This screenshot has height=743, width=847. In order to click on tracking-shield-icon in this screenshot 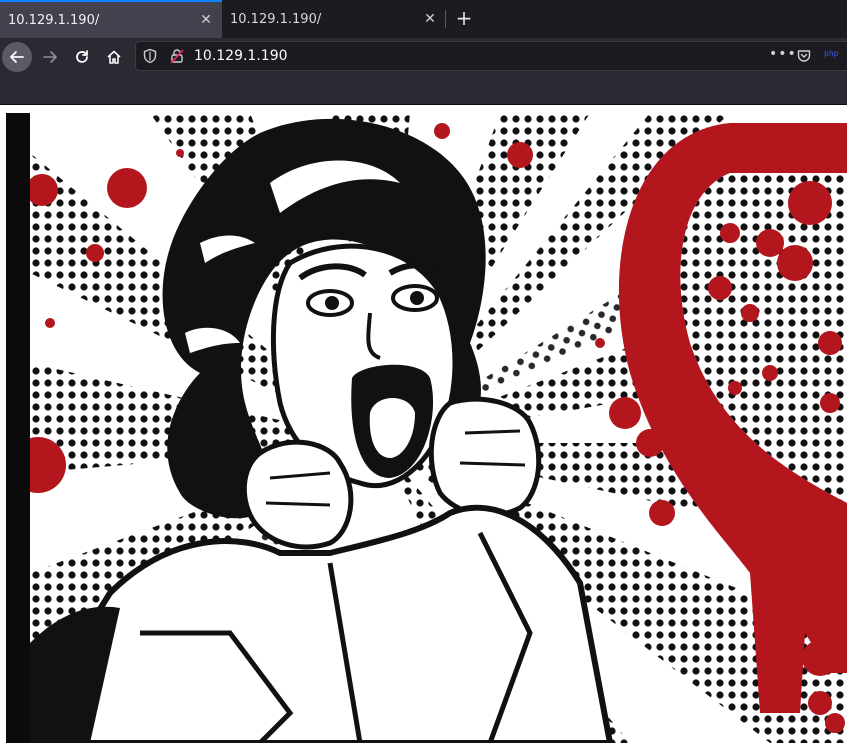, I will do `click(150, 56)`.